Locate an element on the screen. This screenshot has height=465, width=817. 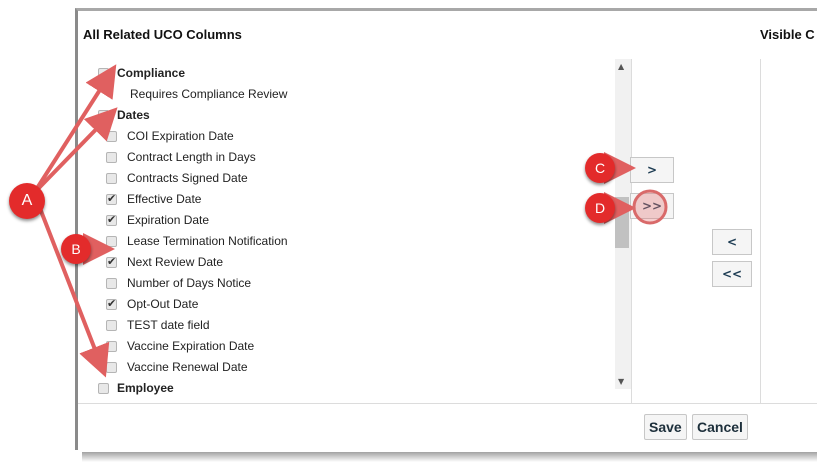
callout-d: D is located at coordinates (600, 208).